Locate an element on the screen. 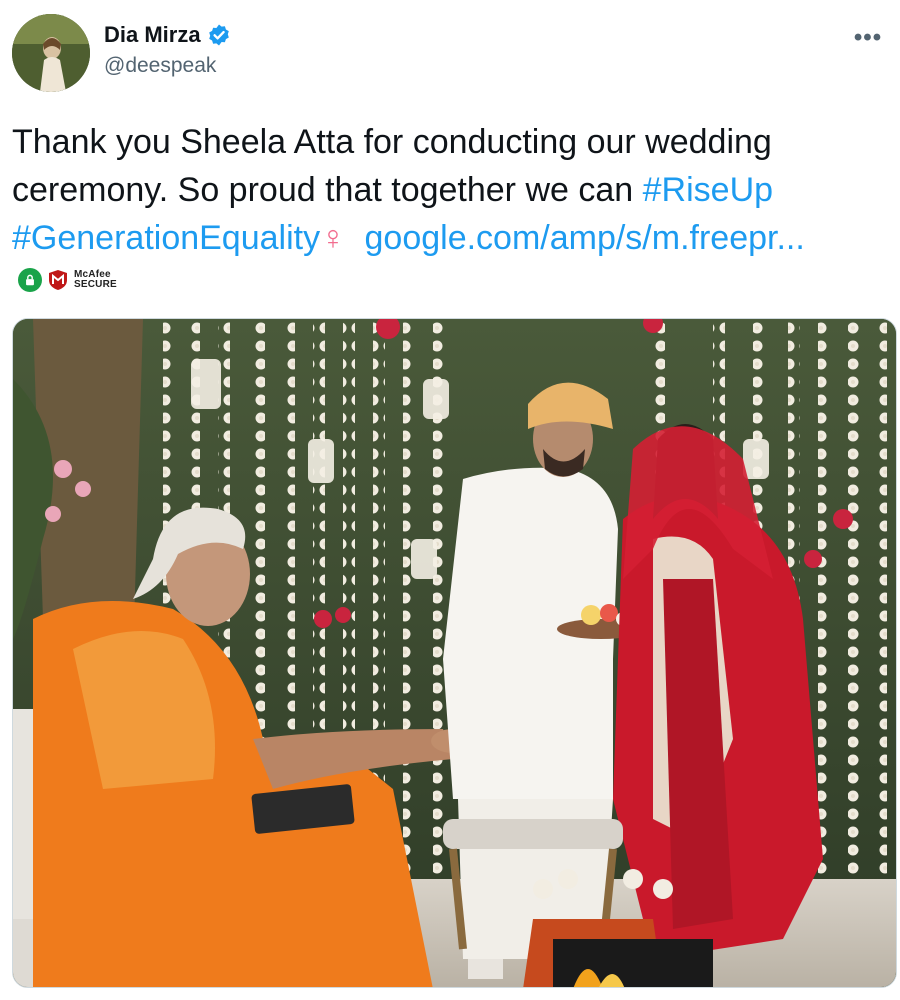  mcafee-shield-icon is located at coordinates (58, 280).